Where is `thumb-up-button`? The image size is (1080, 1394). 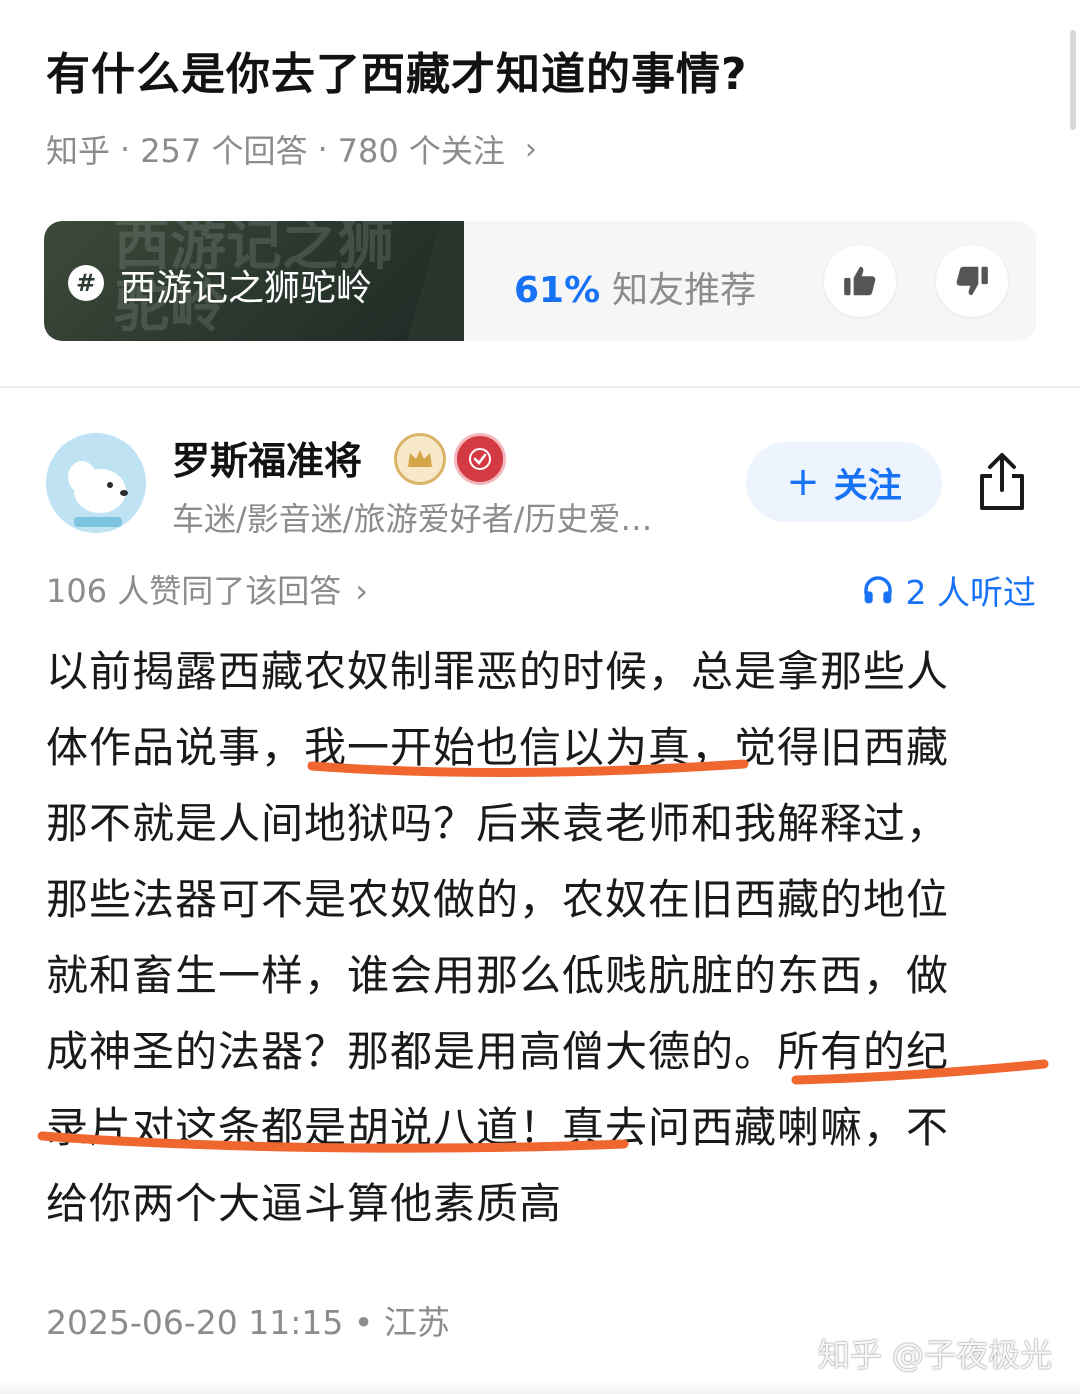
thumb-up-button is located at coordinates (860, 281).